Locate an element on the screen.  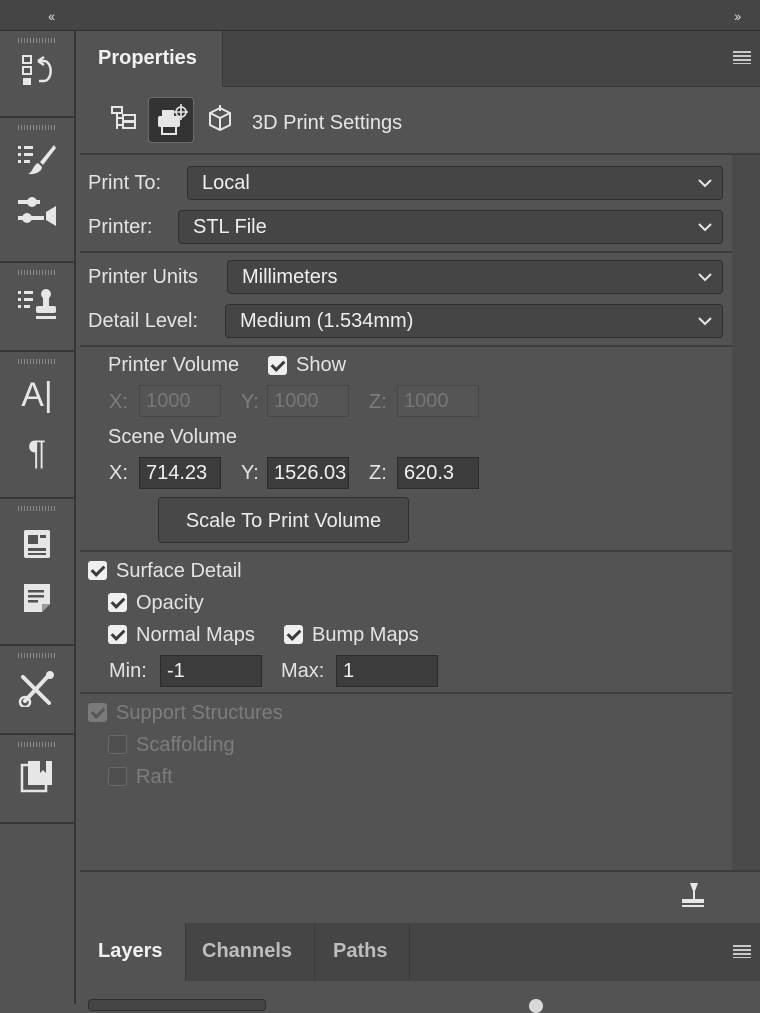
layers-panel-menu-icon is located at coordinates (742, 951).